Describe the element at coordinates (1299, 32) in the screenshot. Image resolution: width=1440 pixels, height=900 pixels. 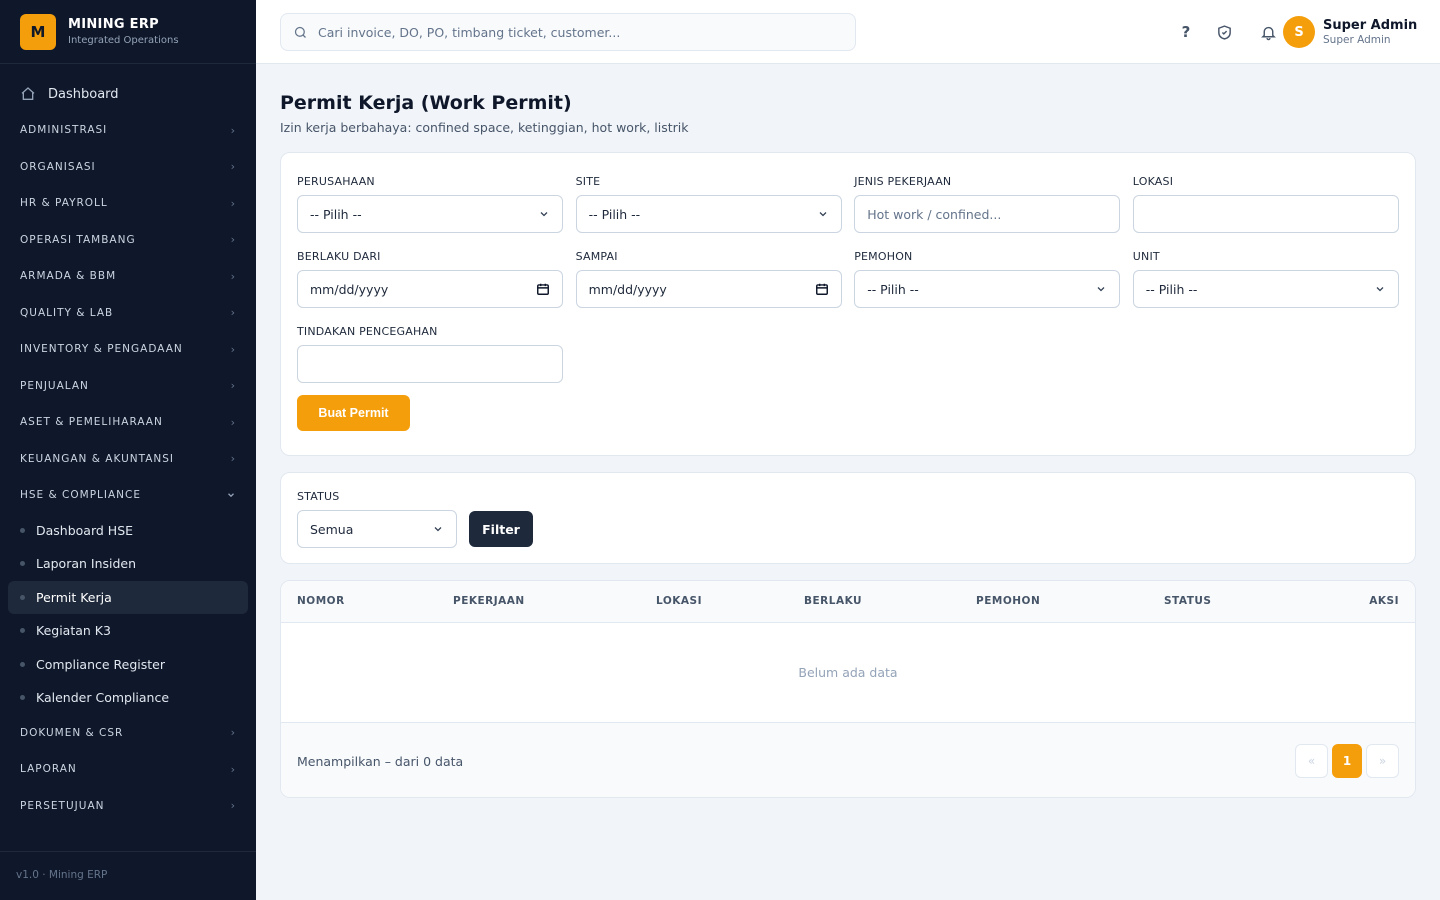
I see `avatar: S` at that location.